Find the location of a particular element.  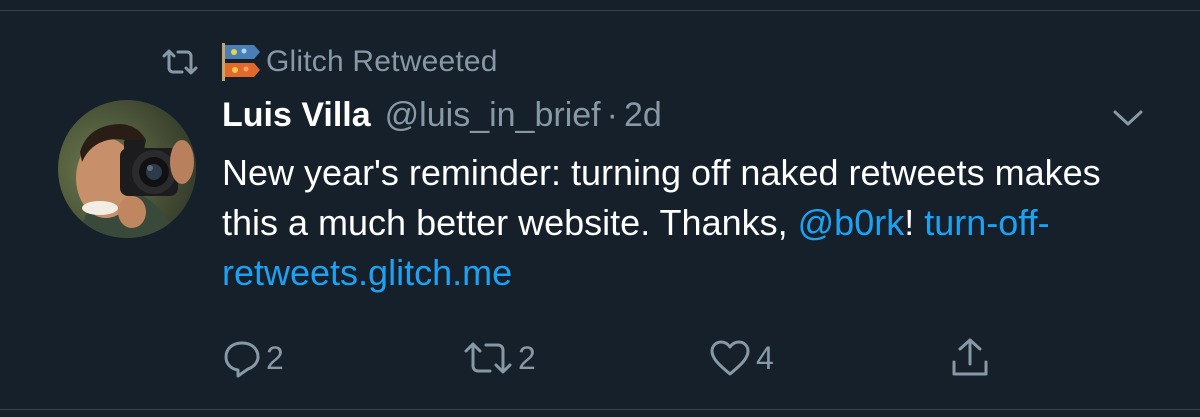

author-handle: @luis_in_brief is located at coordinates (493, 115).